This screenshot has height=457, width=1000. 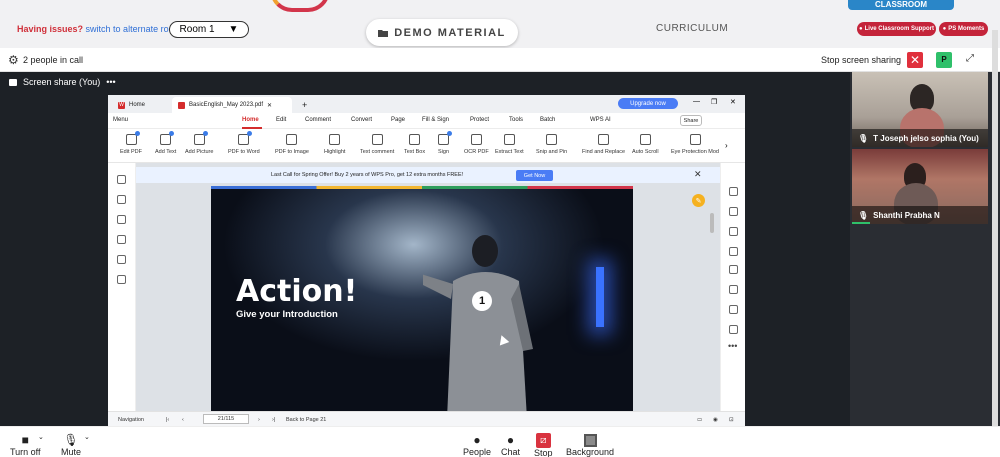 What do you see at coordinates (920, 109) in the screenshot?
I see `participant-tile: 🎙 T Joseph jelso sophia (You)` at bounding box center [920, 109].